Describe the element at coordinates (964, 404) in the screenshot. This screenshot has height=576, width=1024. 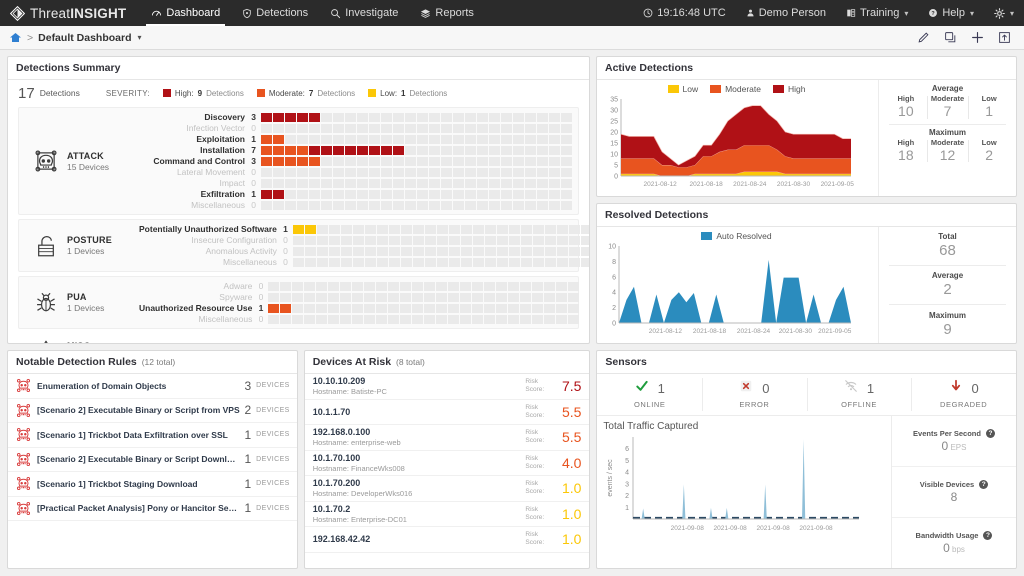
I see `sensor-status-label: DEGRADED` at that location.